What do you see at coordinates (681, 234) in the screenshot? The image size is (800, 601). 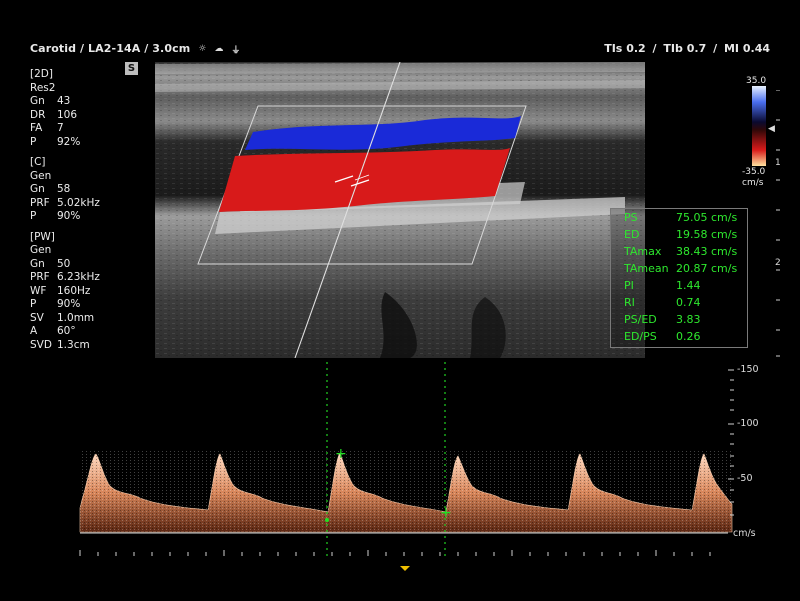 I see `measurement-row: ED 19.58 cm/s` at bounding box center [681, 234].